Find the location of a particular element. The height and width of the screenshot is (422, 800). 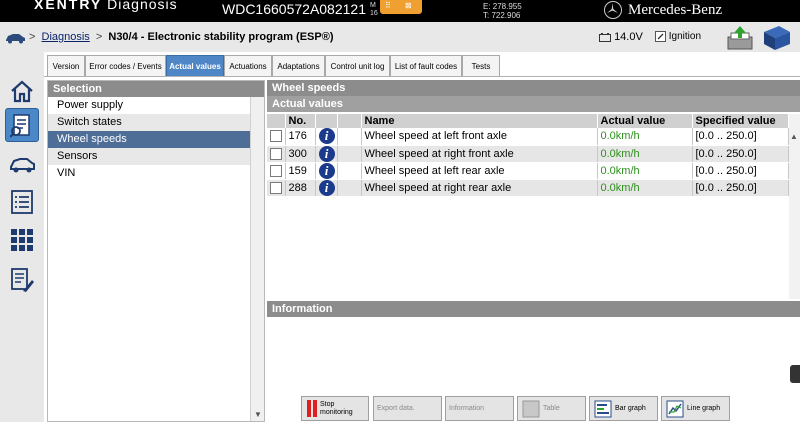

stop-monitoring-label: Stop monitoring is located at coordinates (335, 409).